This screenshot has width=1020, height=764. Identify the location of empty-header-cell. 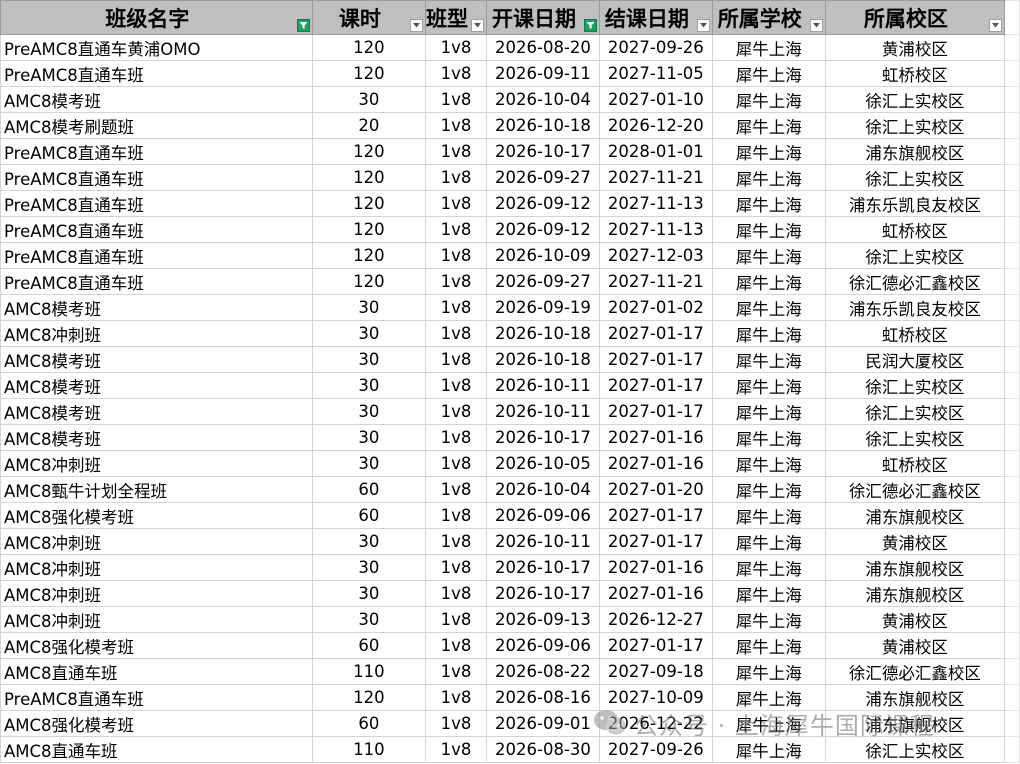
(1012, 17).